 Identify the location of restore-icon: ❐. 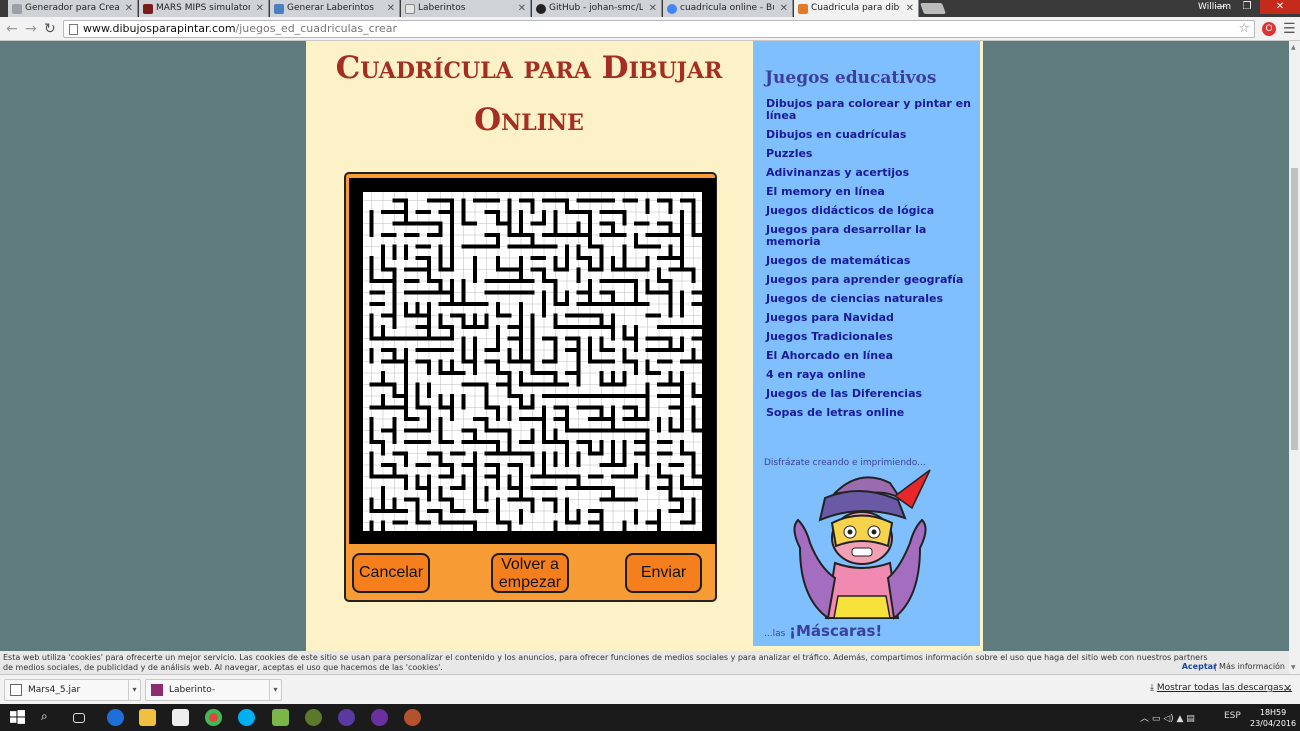
(1247, 7).